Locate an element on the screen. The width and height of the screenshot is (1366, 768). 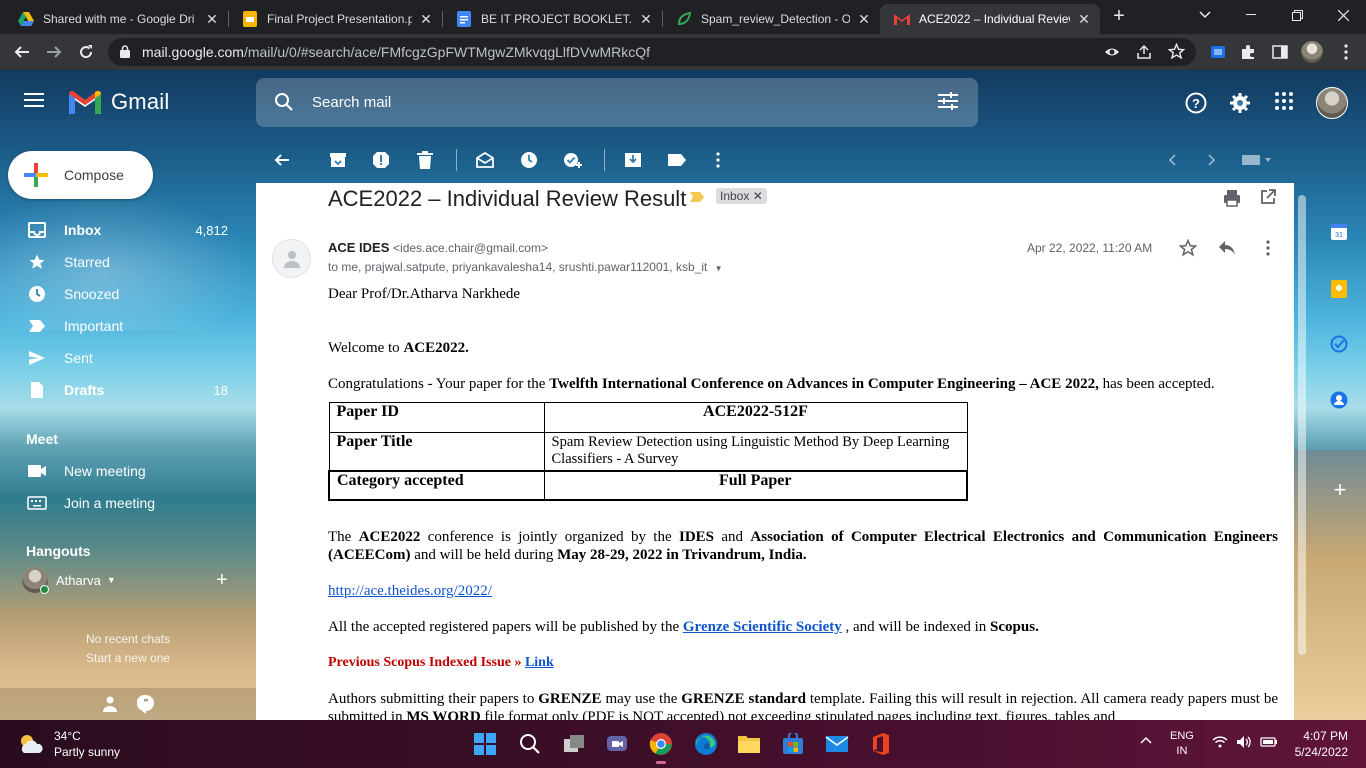
calendar-icon: 31 is located at coordinates (1340, 233).